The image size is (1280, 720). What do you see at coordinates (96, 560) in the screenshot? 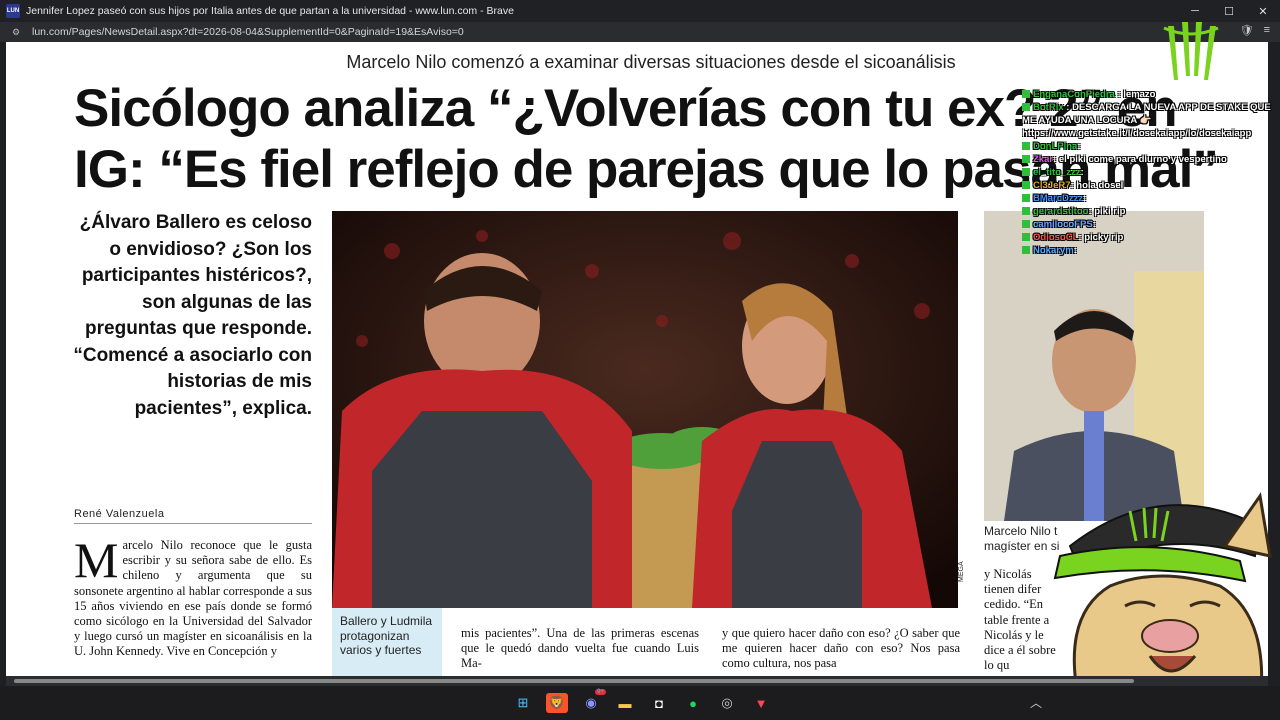
I see `drop-cap: M` at bounding box center [96, 560].